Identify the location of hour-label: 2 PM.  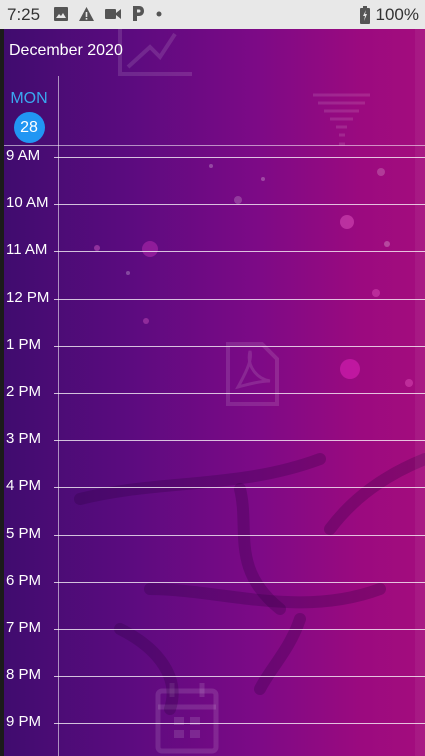
(24, 391).